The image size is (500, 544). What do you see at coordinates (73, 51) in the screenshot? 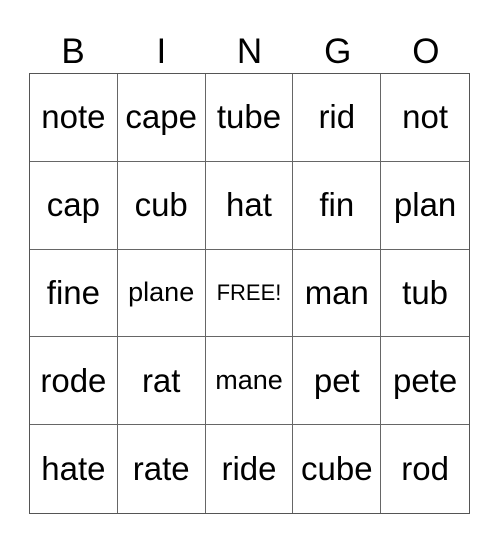
I see `header-letter: B` at bounding box center [73, 51].